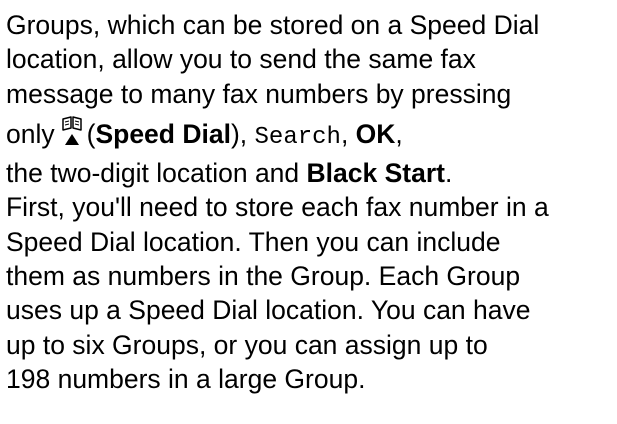 The image size is (617, 424). What do you see at coordinates (72, 137) in the screenshot?
I see `speed-dial-book-icon` at bounding box center [72, 137].